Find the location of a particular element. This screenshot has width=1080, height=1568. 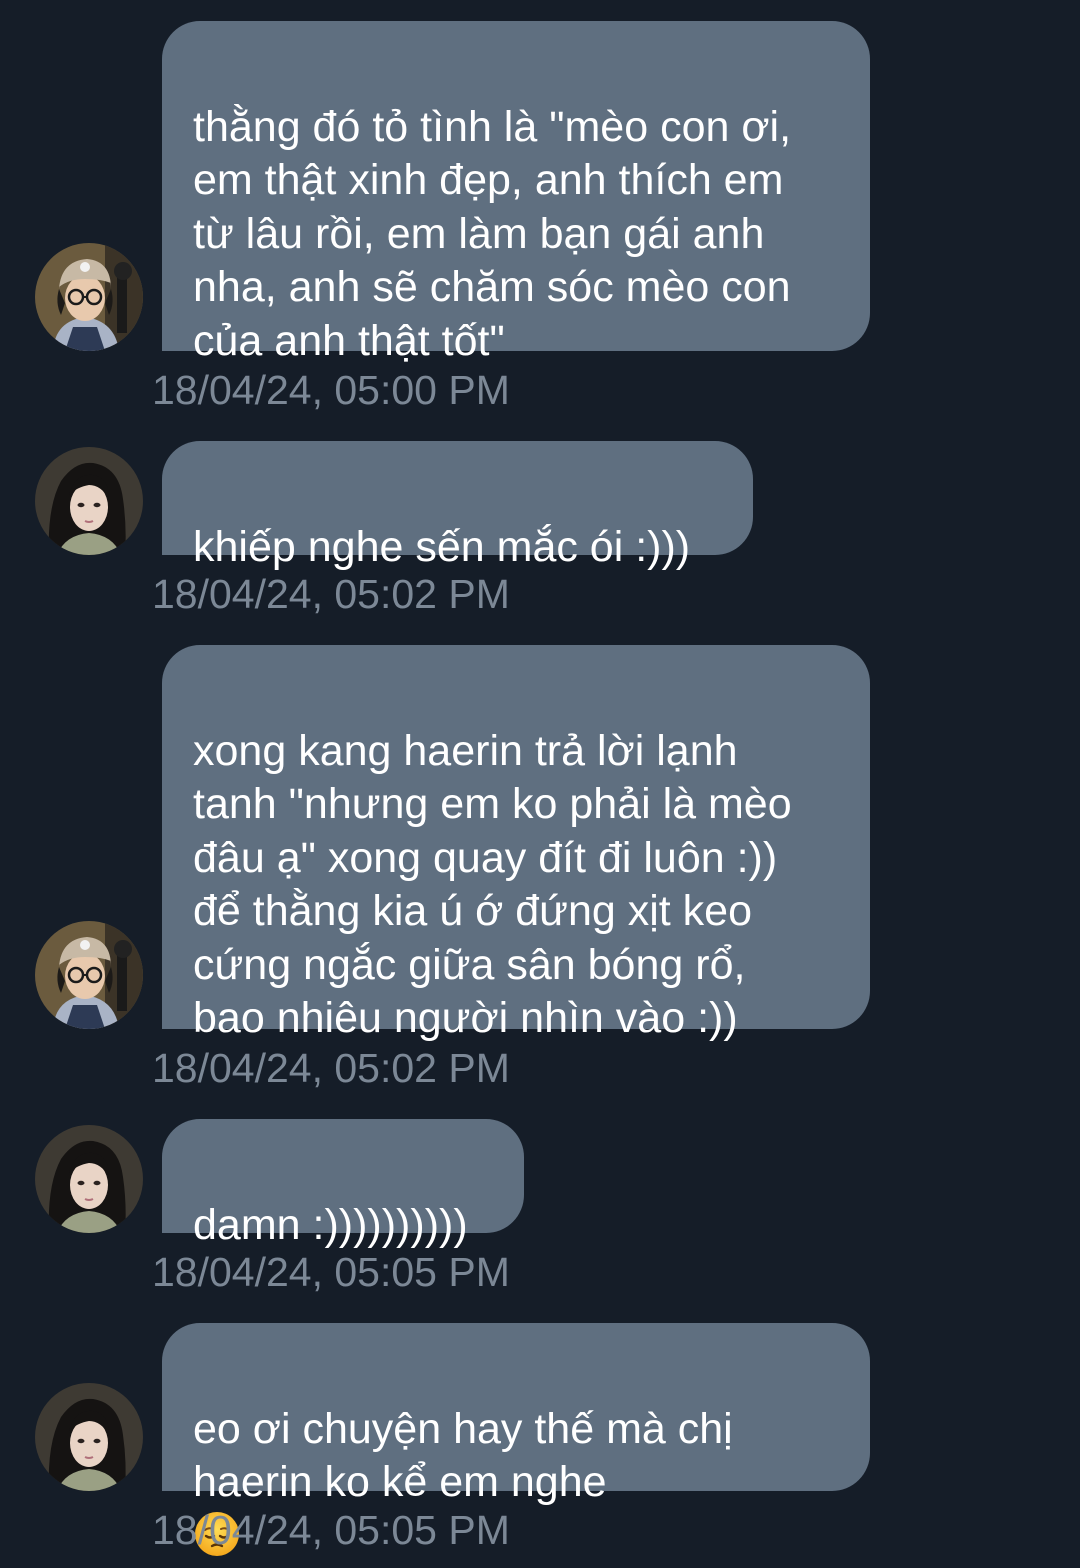

message-bubble: damn :)))))))))) is located at coordinates (343, 1184).